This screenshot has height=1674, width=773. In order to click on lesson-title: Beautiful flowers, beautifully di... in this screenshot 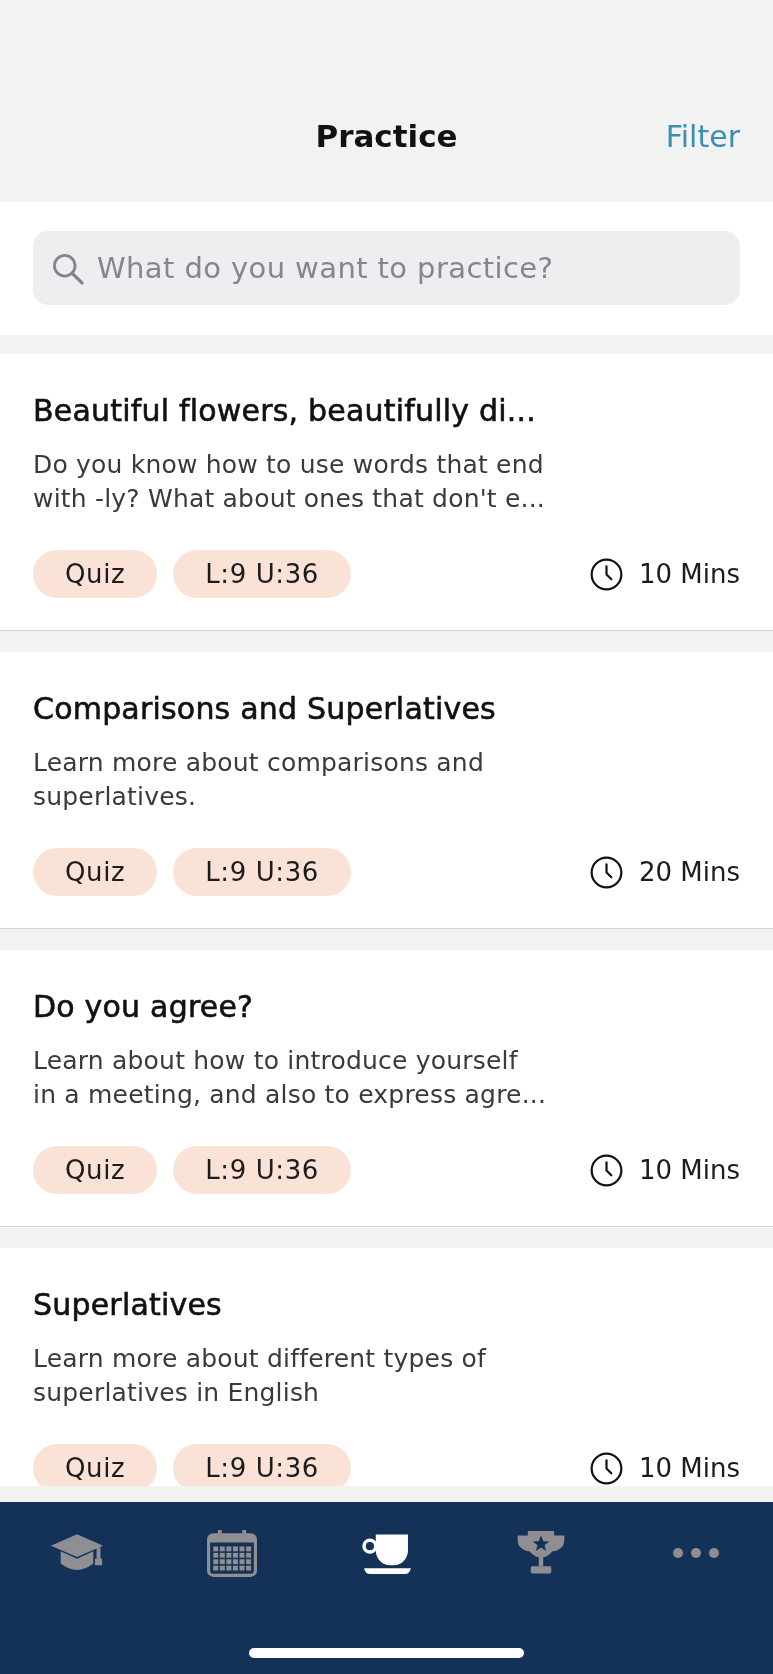, I will do `click(285, 411)`.